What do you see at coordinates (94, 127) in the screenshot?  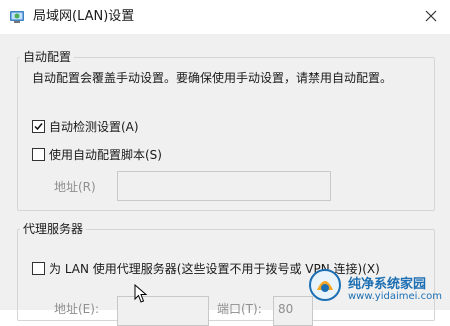 I see `auto-detect-label: 自动检测设置(A)` at bounding box center [94, 127].